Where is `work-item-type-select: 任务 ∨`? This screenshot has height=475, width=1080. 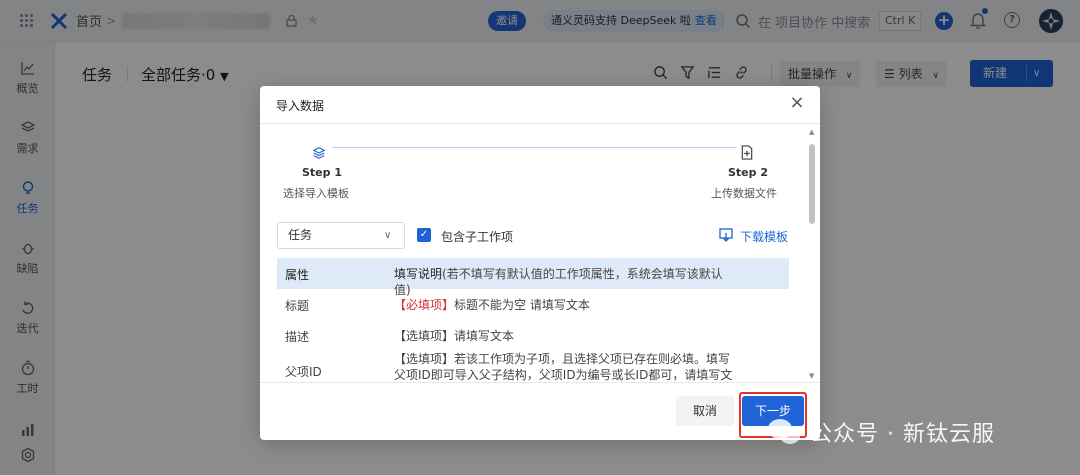 work-item-type-select: 任务 ∨ is located at coordinates (341, 235).